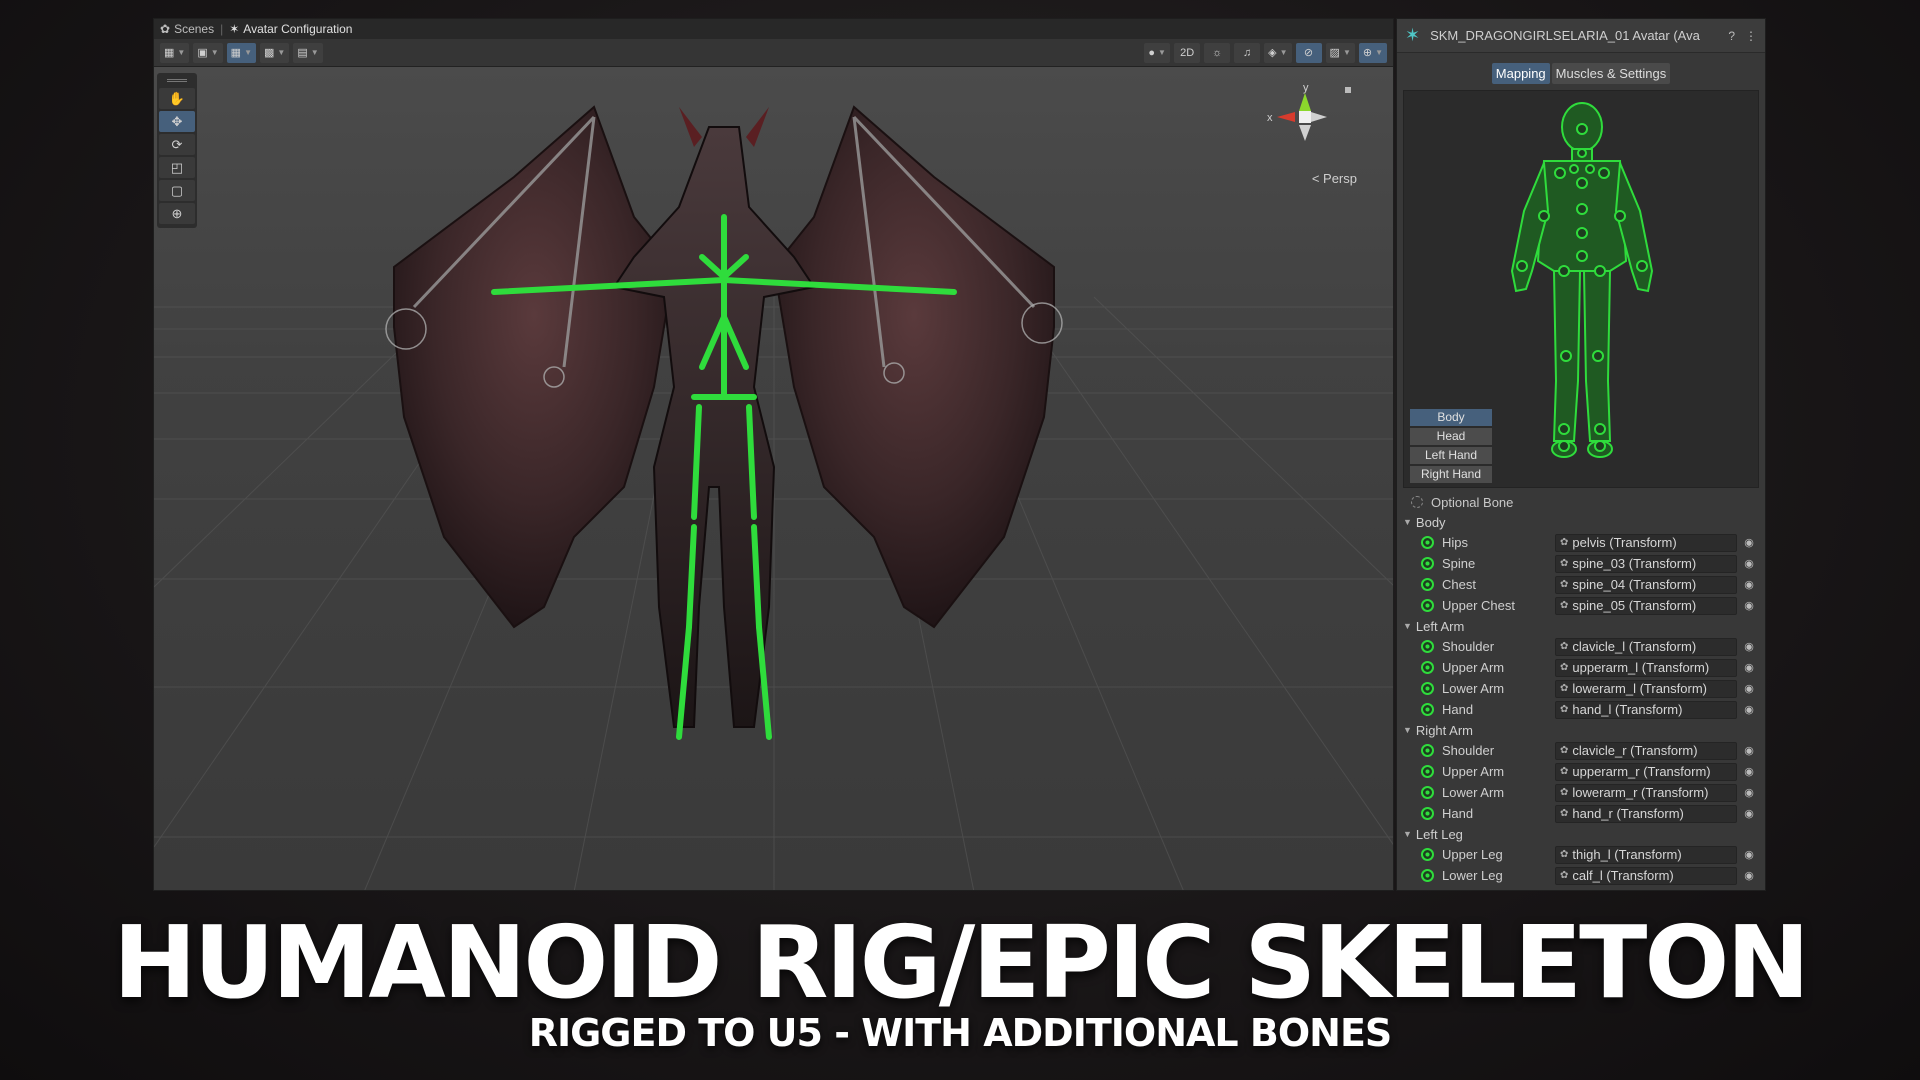  Describe the element at coordinates (1520, 73) in the screenshot. I see `tab-mapping: Mapping` at that location.